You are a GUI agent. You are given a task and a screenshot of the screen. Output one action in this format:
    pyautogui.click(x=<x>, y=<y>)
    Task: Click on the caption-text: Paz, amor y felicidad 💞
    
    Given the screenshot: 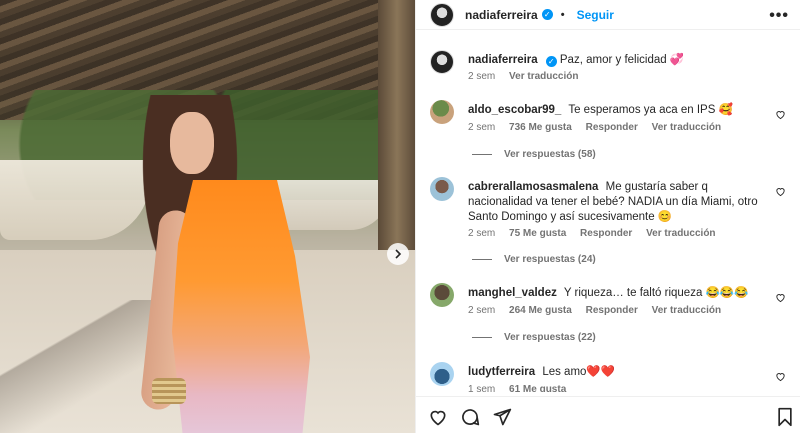 What is the action you would take?
    pyautogui.click(x=622, y=60)
    